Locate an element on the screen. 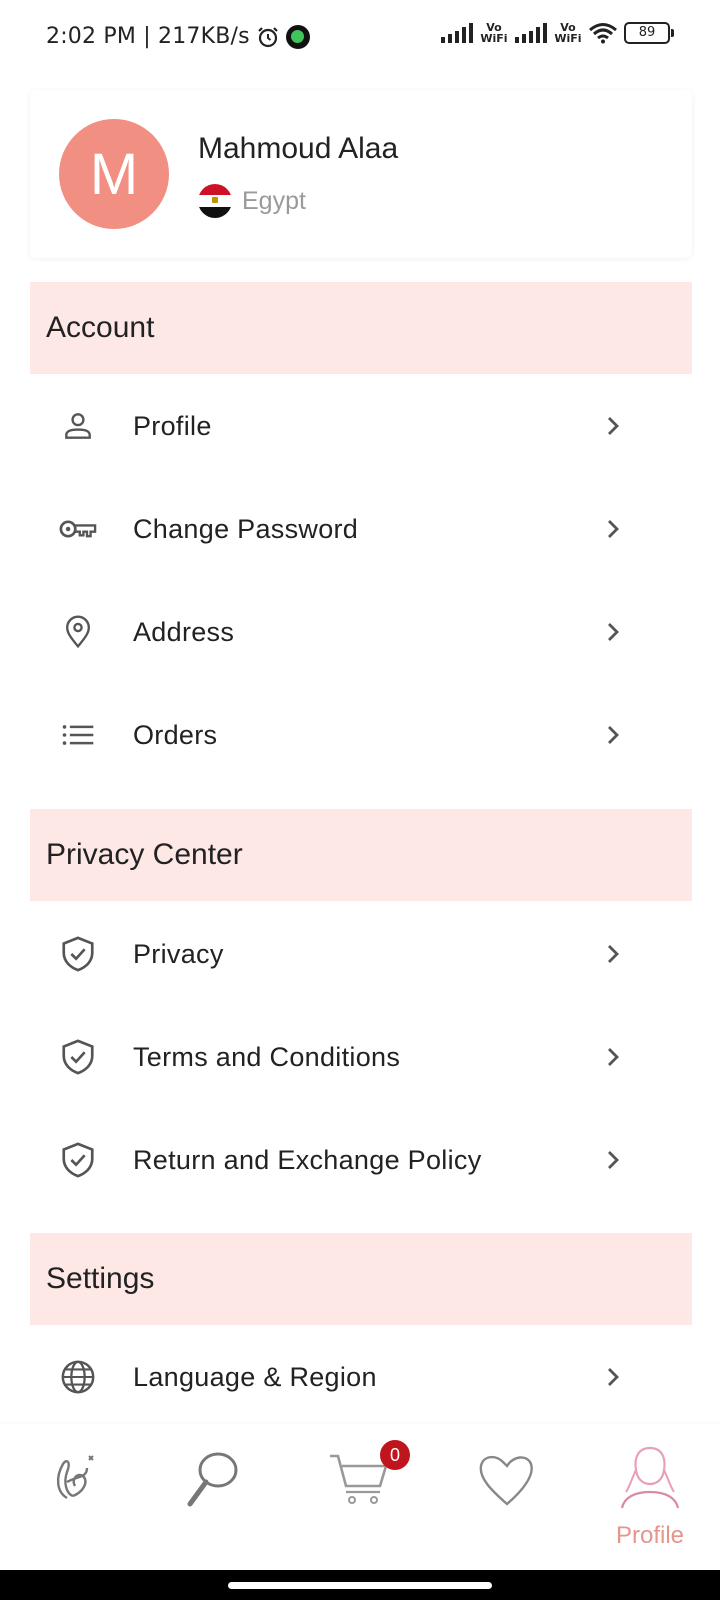 The height and width of the screenshot is (1600, 720). nav-wishlist is located at coordinates (507, 1502).